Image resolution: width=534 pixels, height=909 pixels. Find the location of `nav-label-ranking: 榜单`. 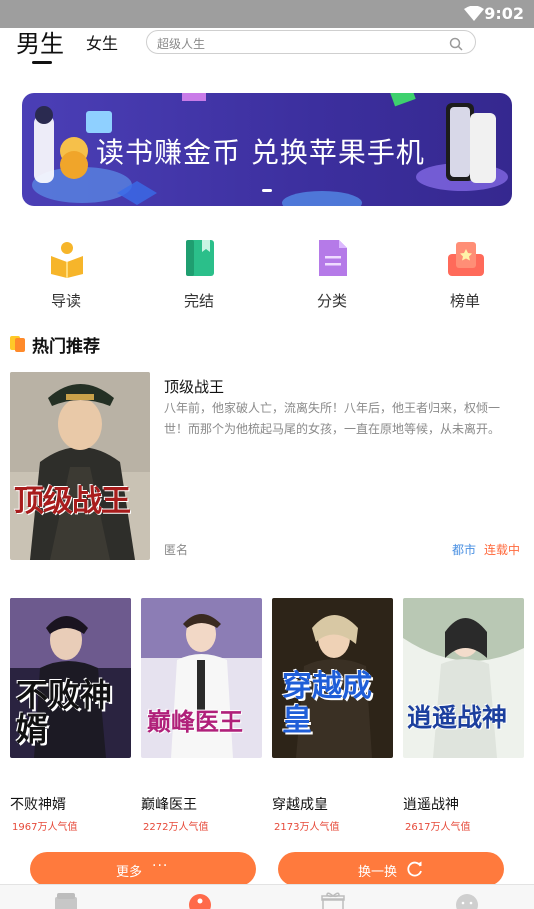

nav-label-ranking: 榜单 is located at coordinates (464, 301).